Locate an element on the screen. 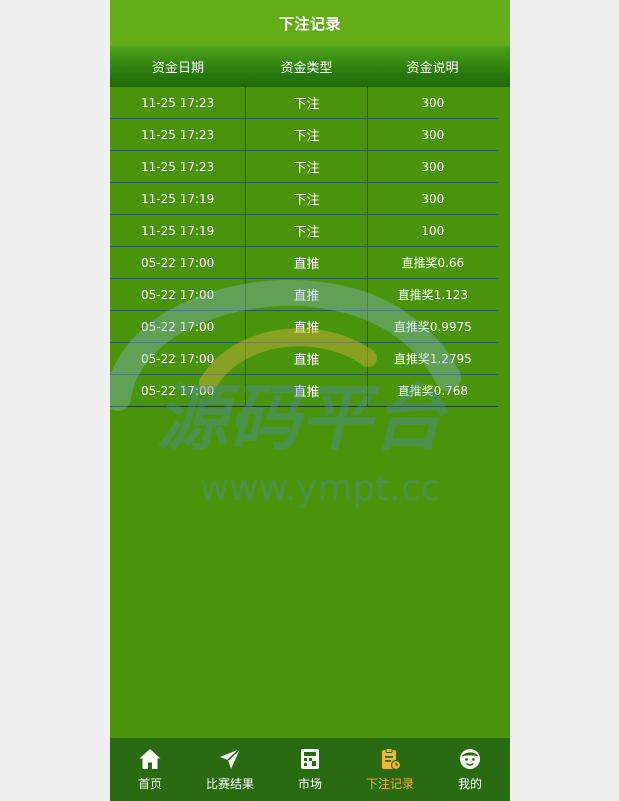 The image size is (619, 801). table-row: 05-22 17:00 直推 直推奖0.9975 is located at coordinates (304, 327).